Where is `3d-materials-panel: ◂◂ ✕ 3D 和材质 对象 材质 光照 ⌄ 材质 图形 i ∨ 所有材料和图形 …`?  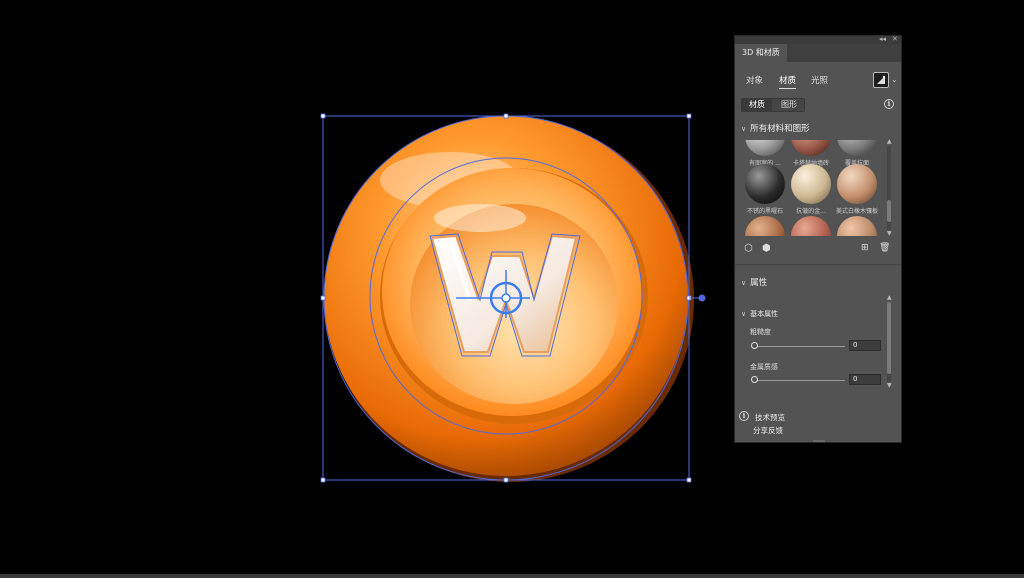 3d-materials-panel: ◂◂ ✕ 3D 和材质 对象 材质 光照 ⌄ 材质 图形 i ∨ 所有材料和图形 … is located at coordinates (818, 239).